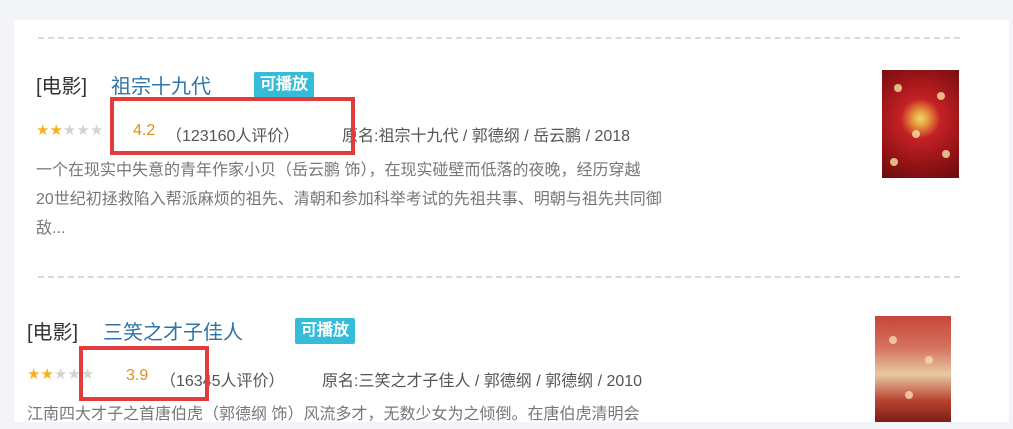 The image size is (1013, 429). What do you see at coordinates (338, 170) in the screenshot?
I see `description-line: 一个在现实中失意的青年作家小贝（岳云鹏 饰），在现实碰壁而低落的夜晚，经历穿越` at bounding box center [338, 170].